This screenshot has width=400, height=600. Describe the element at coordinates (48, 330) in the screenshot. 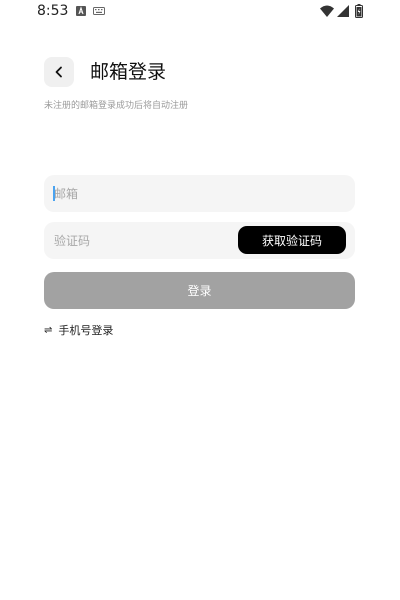

I see `swap-icon: ⇌` at that location.